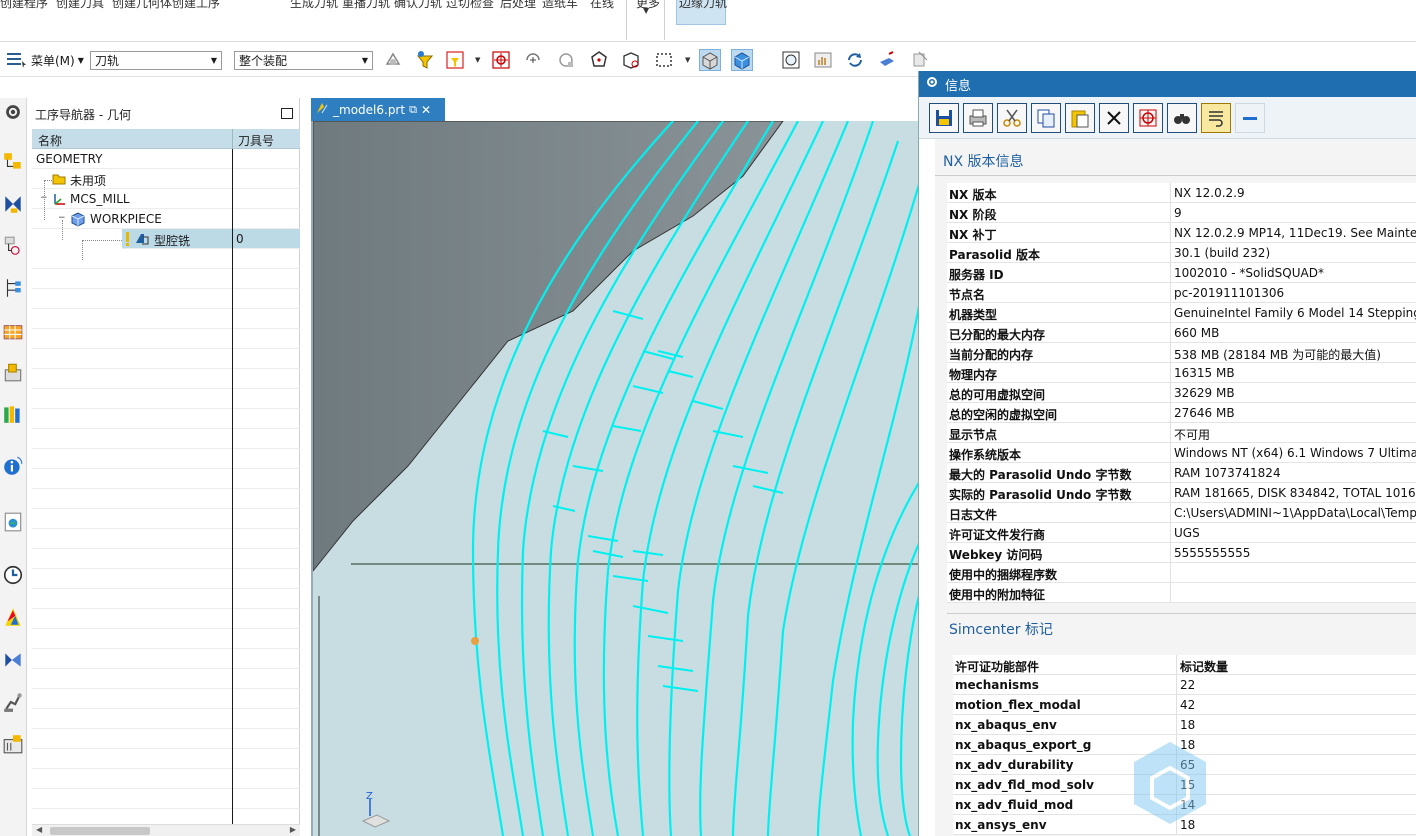 This screenshot has width=1416, height=836. What do you see at coordinates (533, 60) in the screenshot?
I see `arc-center-icon` at bounding box center [533, 60].